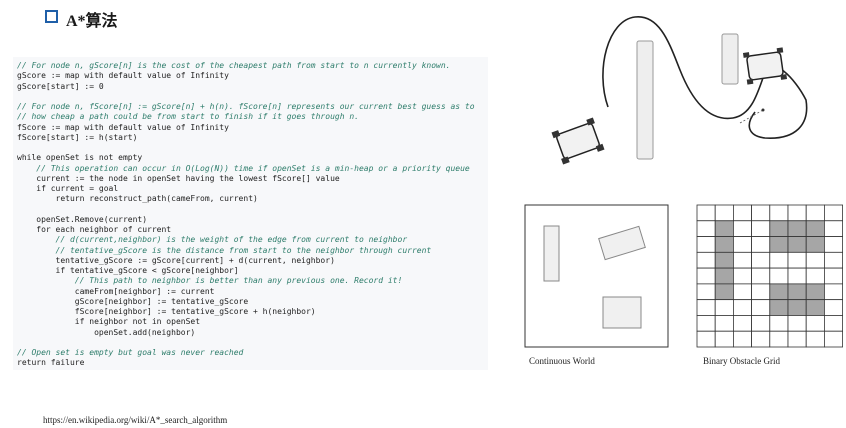  Describe the element at coordinates (578, 141) in the screenshot. I see `robot-start-icon` at that location.